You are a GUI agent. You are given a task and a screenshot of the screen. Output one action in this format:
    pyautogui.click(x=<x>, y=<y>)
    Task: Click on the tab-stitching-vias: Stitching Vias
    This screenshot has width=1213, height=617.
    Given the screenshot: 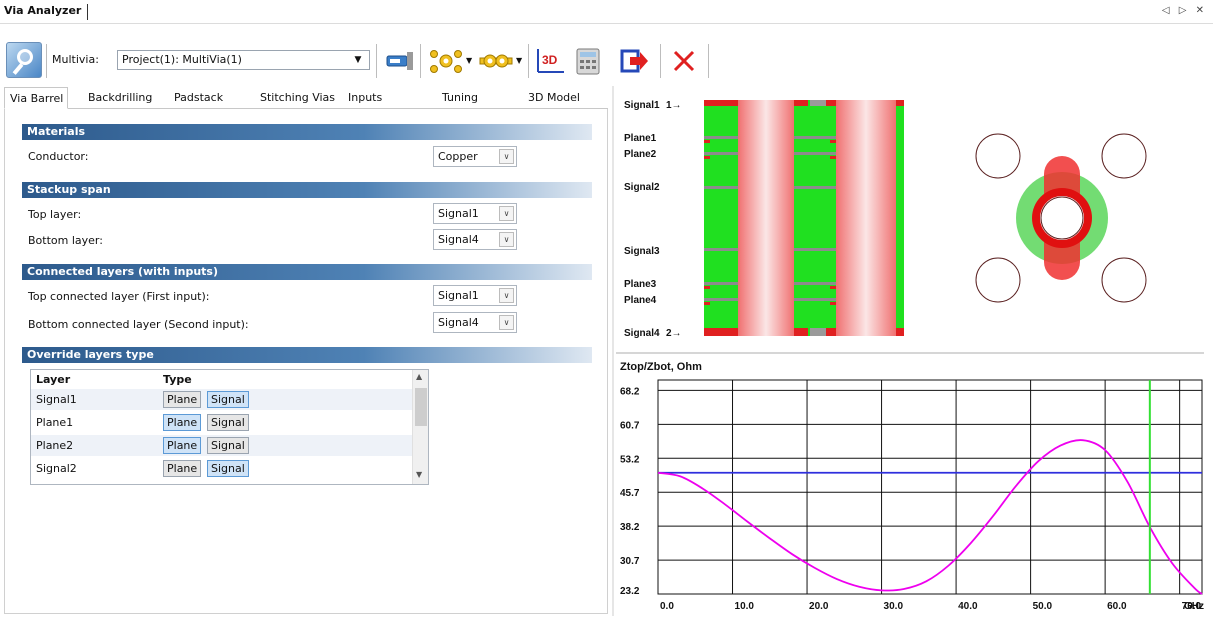 What is the action you would take?
    pyautogui.click(x=297, y=98)
    